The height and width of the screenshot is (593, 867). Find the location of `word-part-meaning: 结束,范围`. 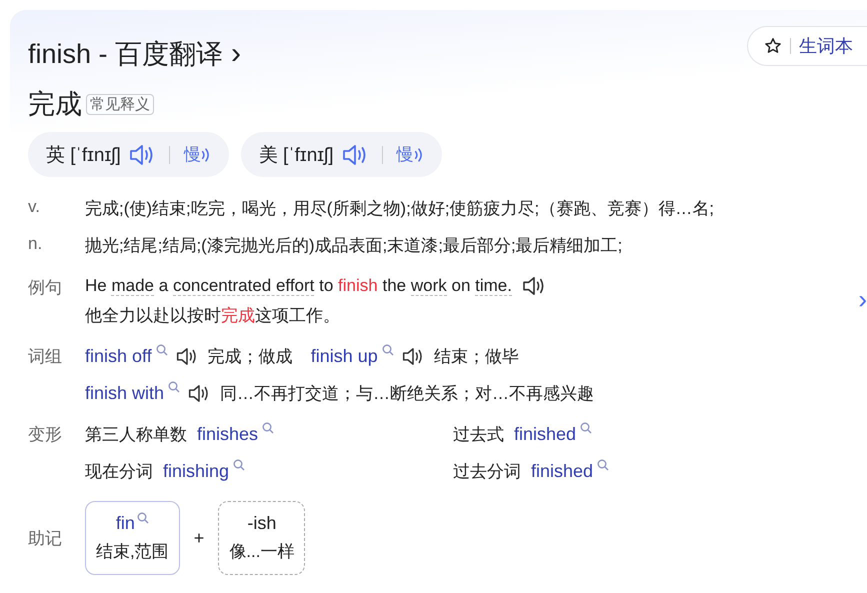

word-part-meaning: 结束,范围 is located at coordinates (132, 552).